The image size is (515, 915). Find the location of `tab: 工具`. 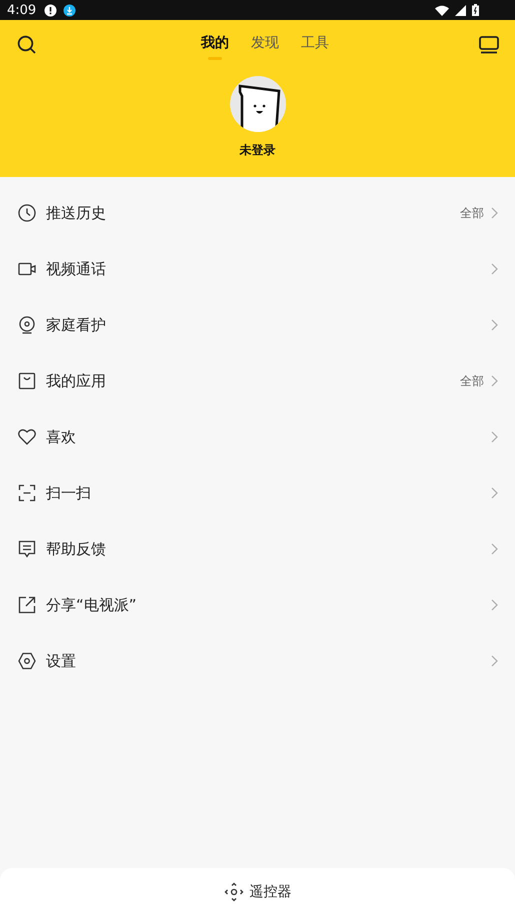

tab: 工具 is located at coordinates (315, 45).